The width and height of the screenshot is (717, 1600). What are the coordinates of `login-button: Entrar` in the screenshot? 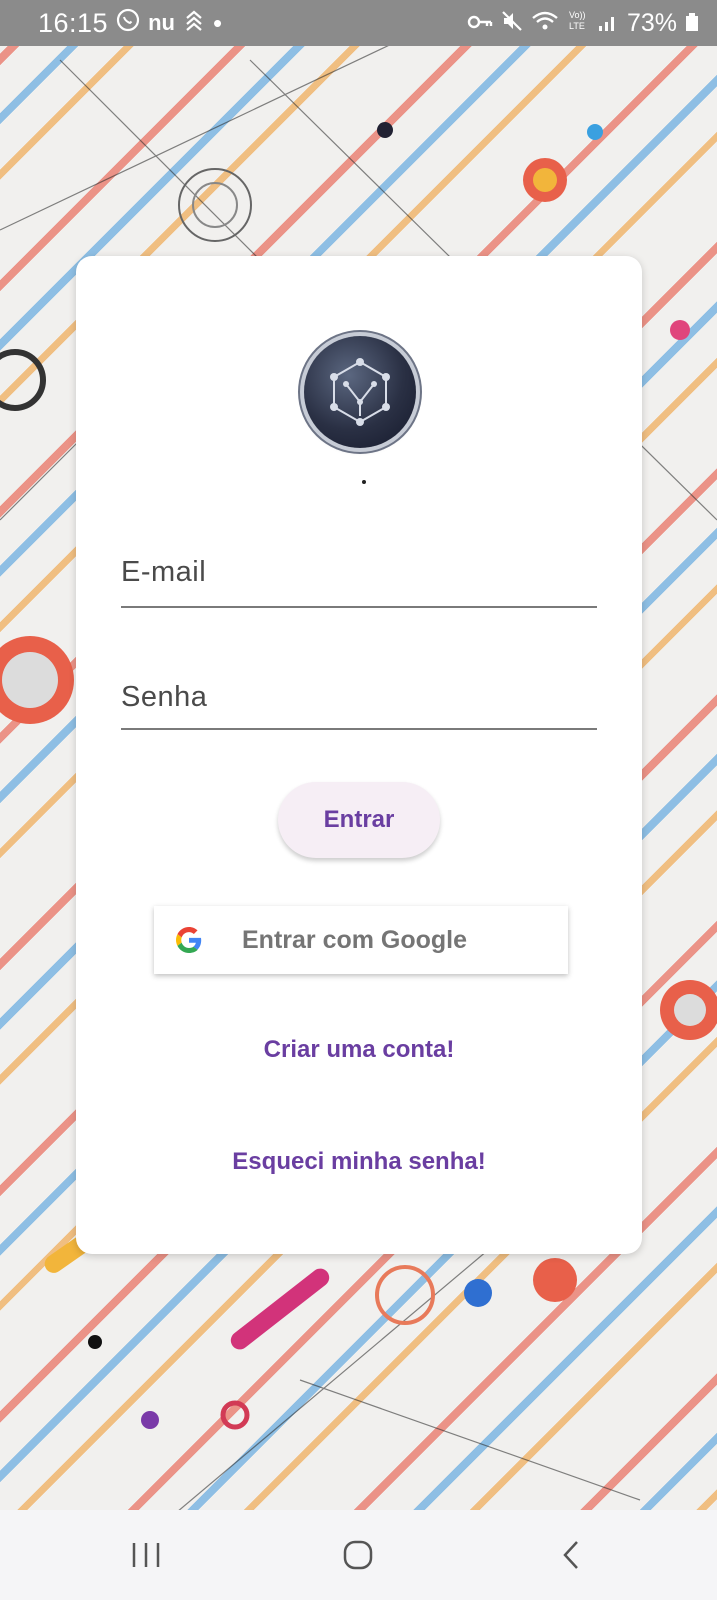 It's located at (359, 820).